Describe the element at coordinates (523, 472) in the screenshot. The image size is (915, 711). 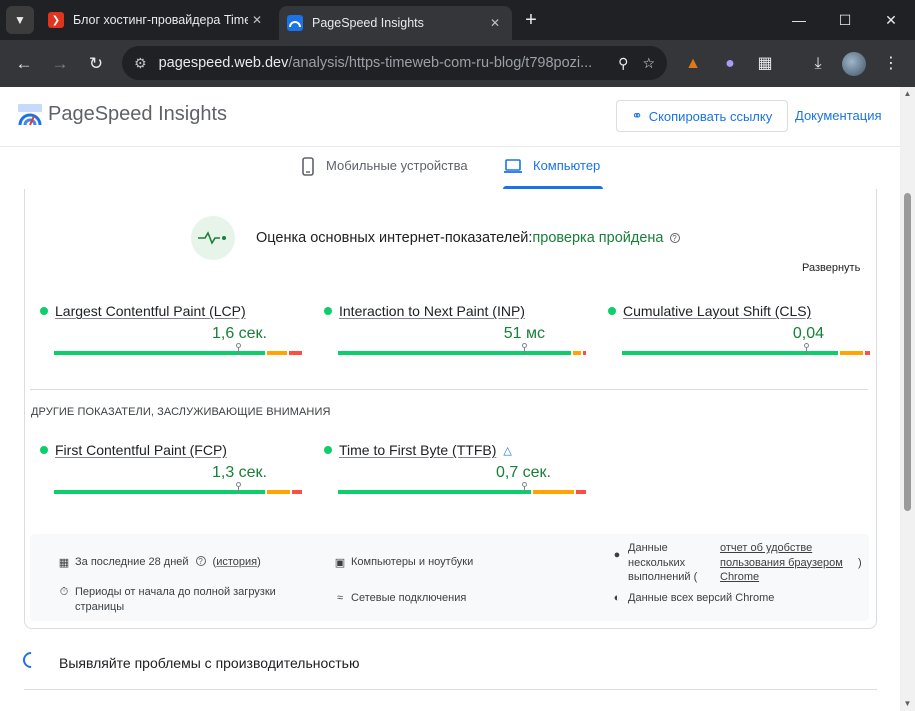
I see `metric-value: 0,7 сек.` at that location.